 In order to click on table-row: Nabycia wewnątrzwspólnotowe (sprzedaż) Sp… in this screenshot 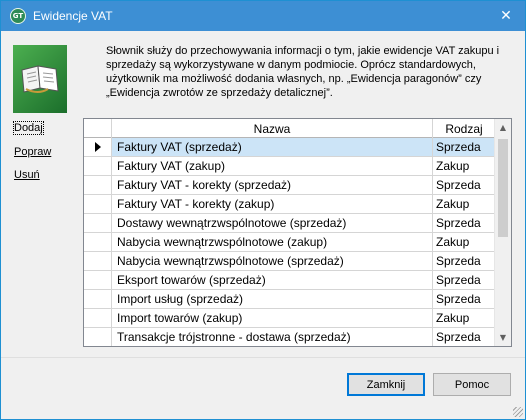, I will do `click(289, 261)`.